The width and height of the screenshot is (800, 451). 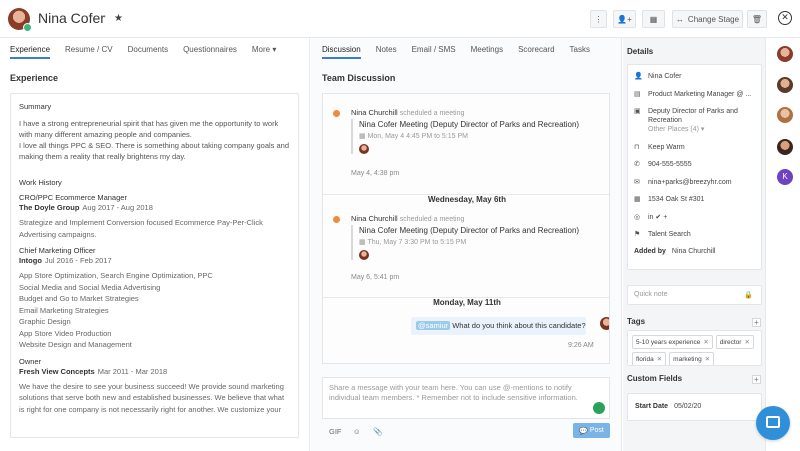 I want to click on tab-email-sms: Email / SMS, so click(x=434, y=52).